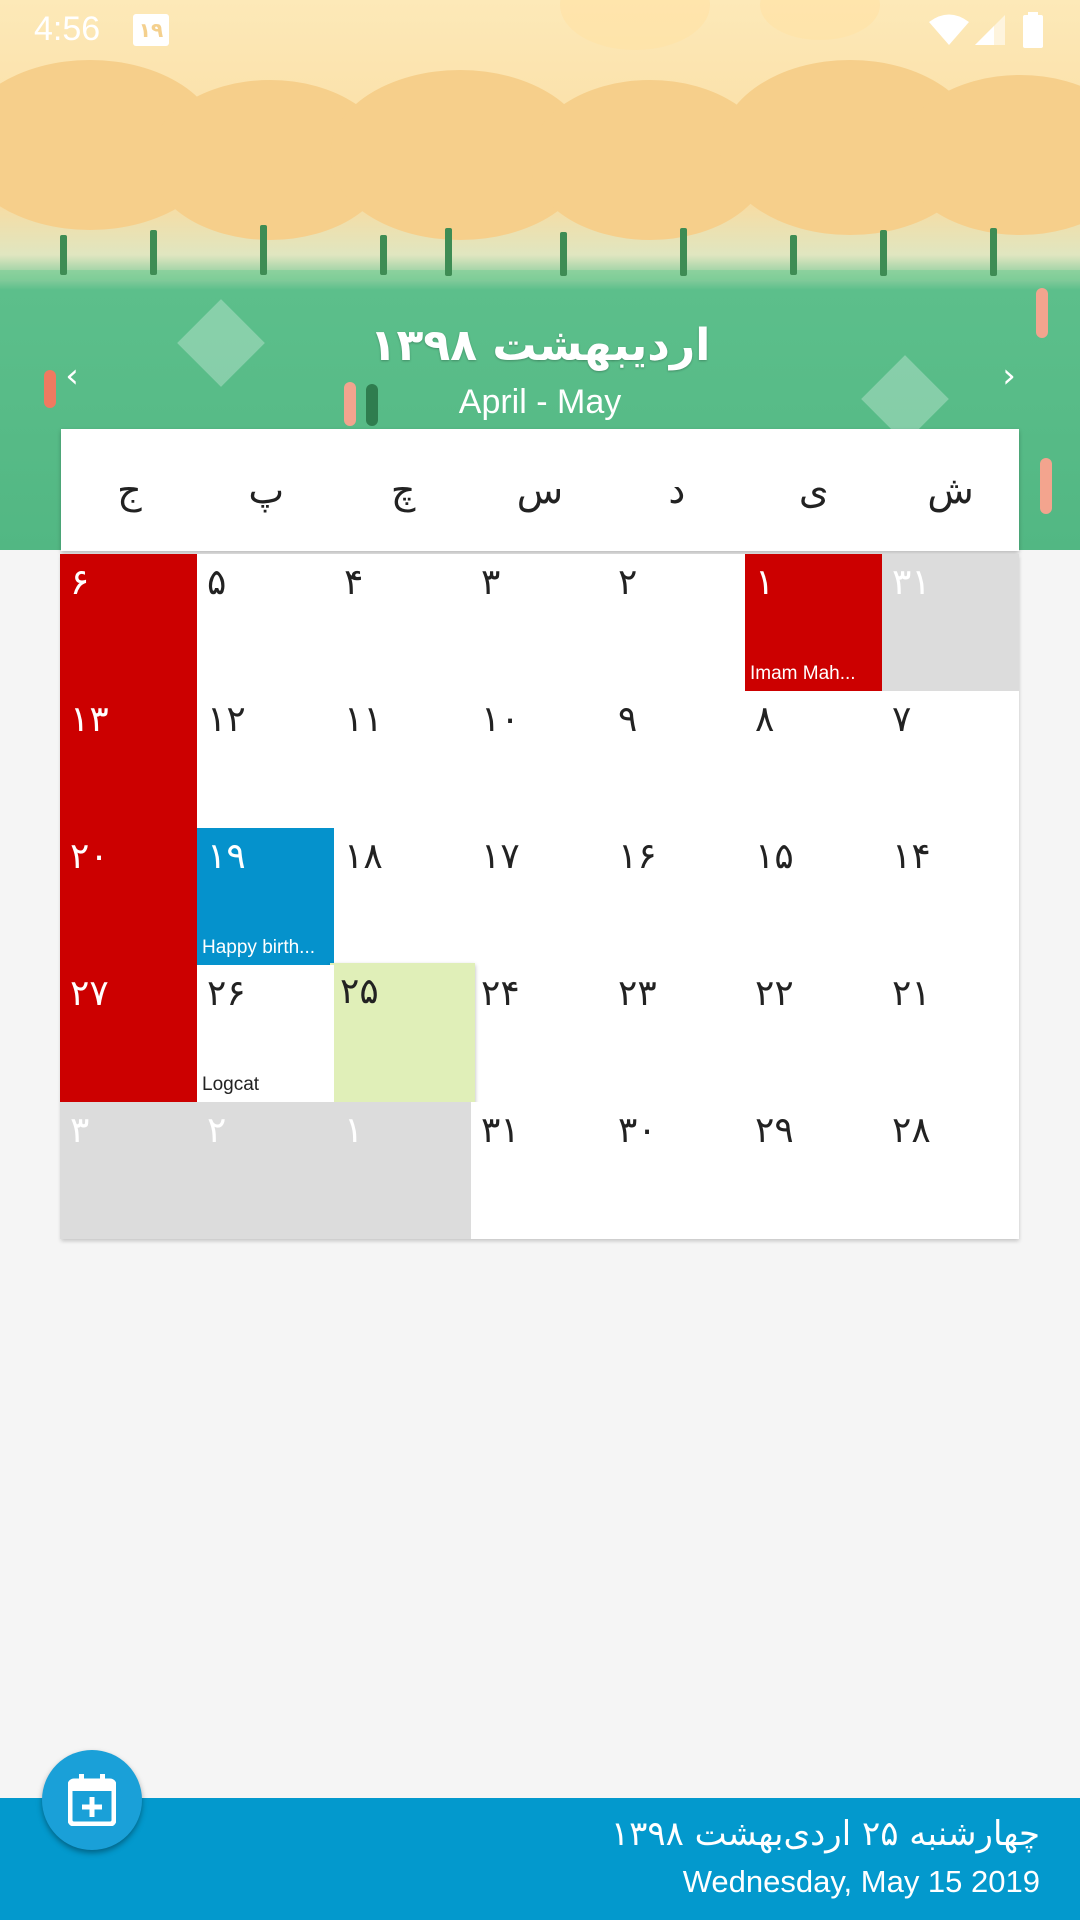  I want to click on day-number: ۱۲, so click(226, 719).